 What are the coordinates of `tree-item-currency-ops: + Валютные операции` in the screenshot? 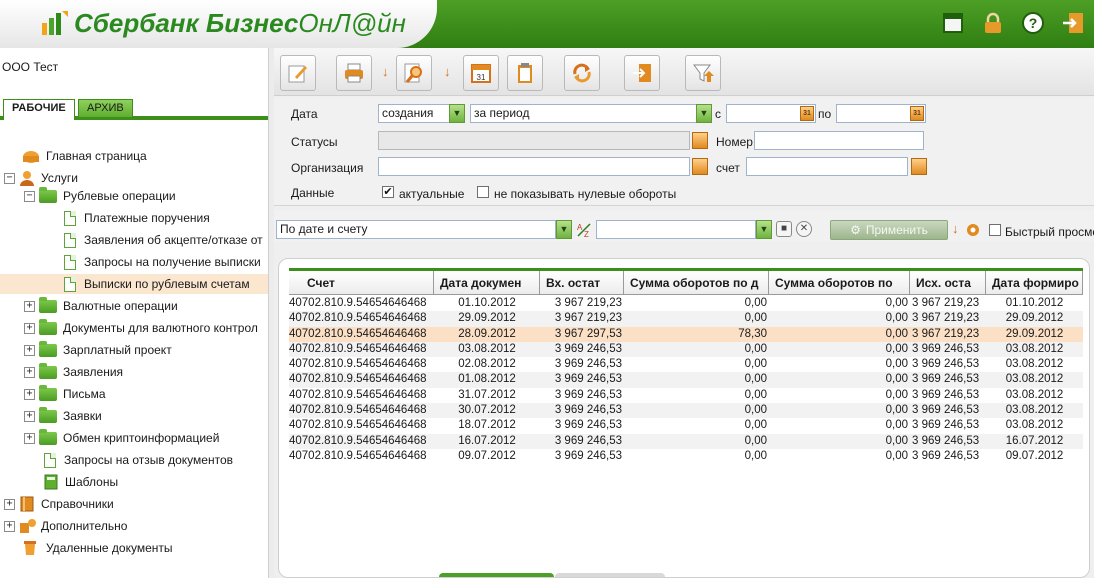 It's located at (101, 306).